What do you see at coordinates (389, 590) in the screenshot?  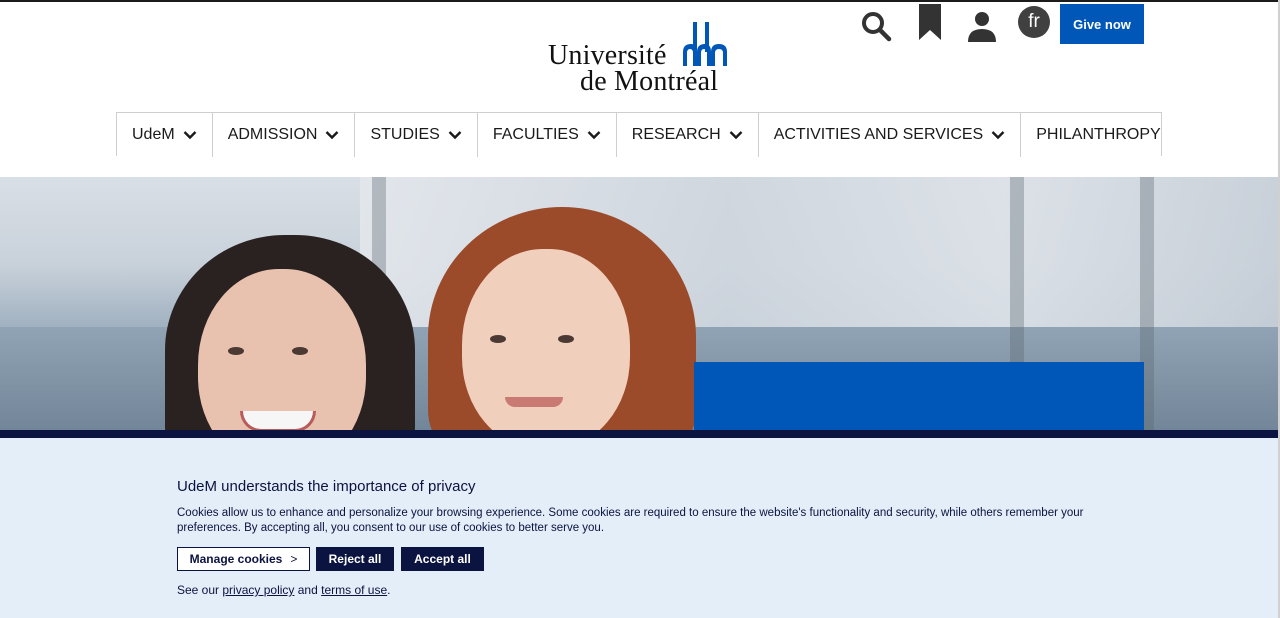 I see `footer-suffix: .` at bounding box center [389, 590].